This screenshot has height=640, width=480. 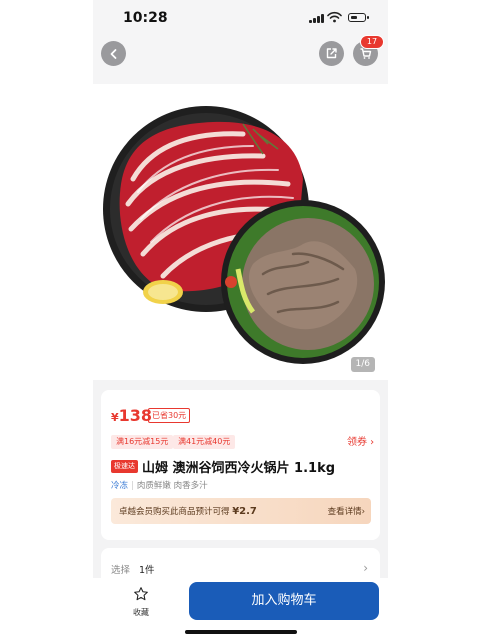 I want to click on product-title: 山姆 澳洲谷饲西冷火锅片 1.1kg, so click(x=239, y=468).